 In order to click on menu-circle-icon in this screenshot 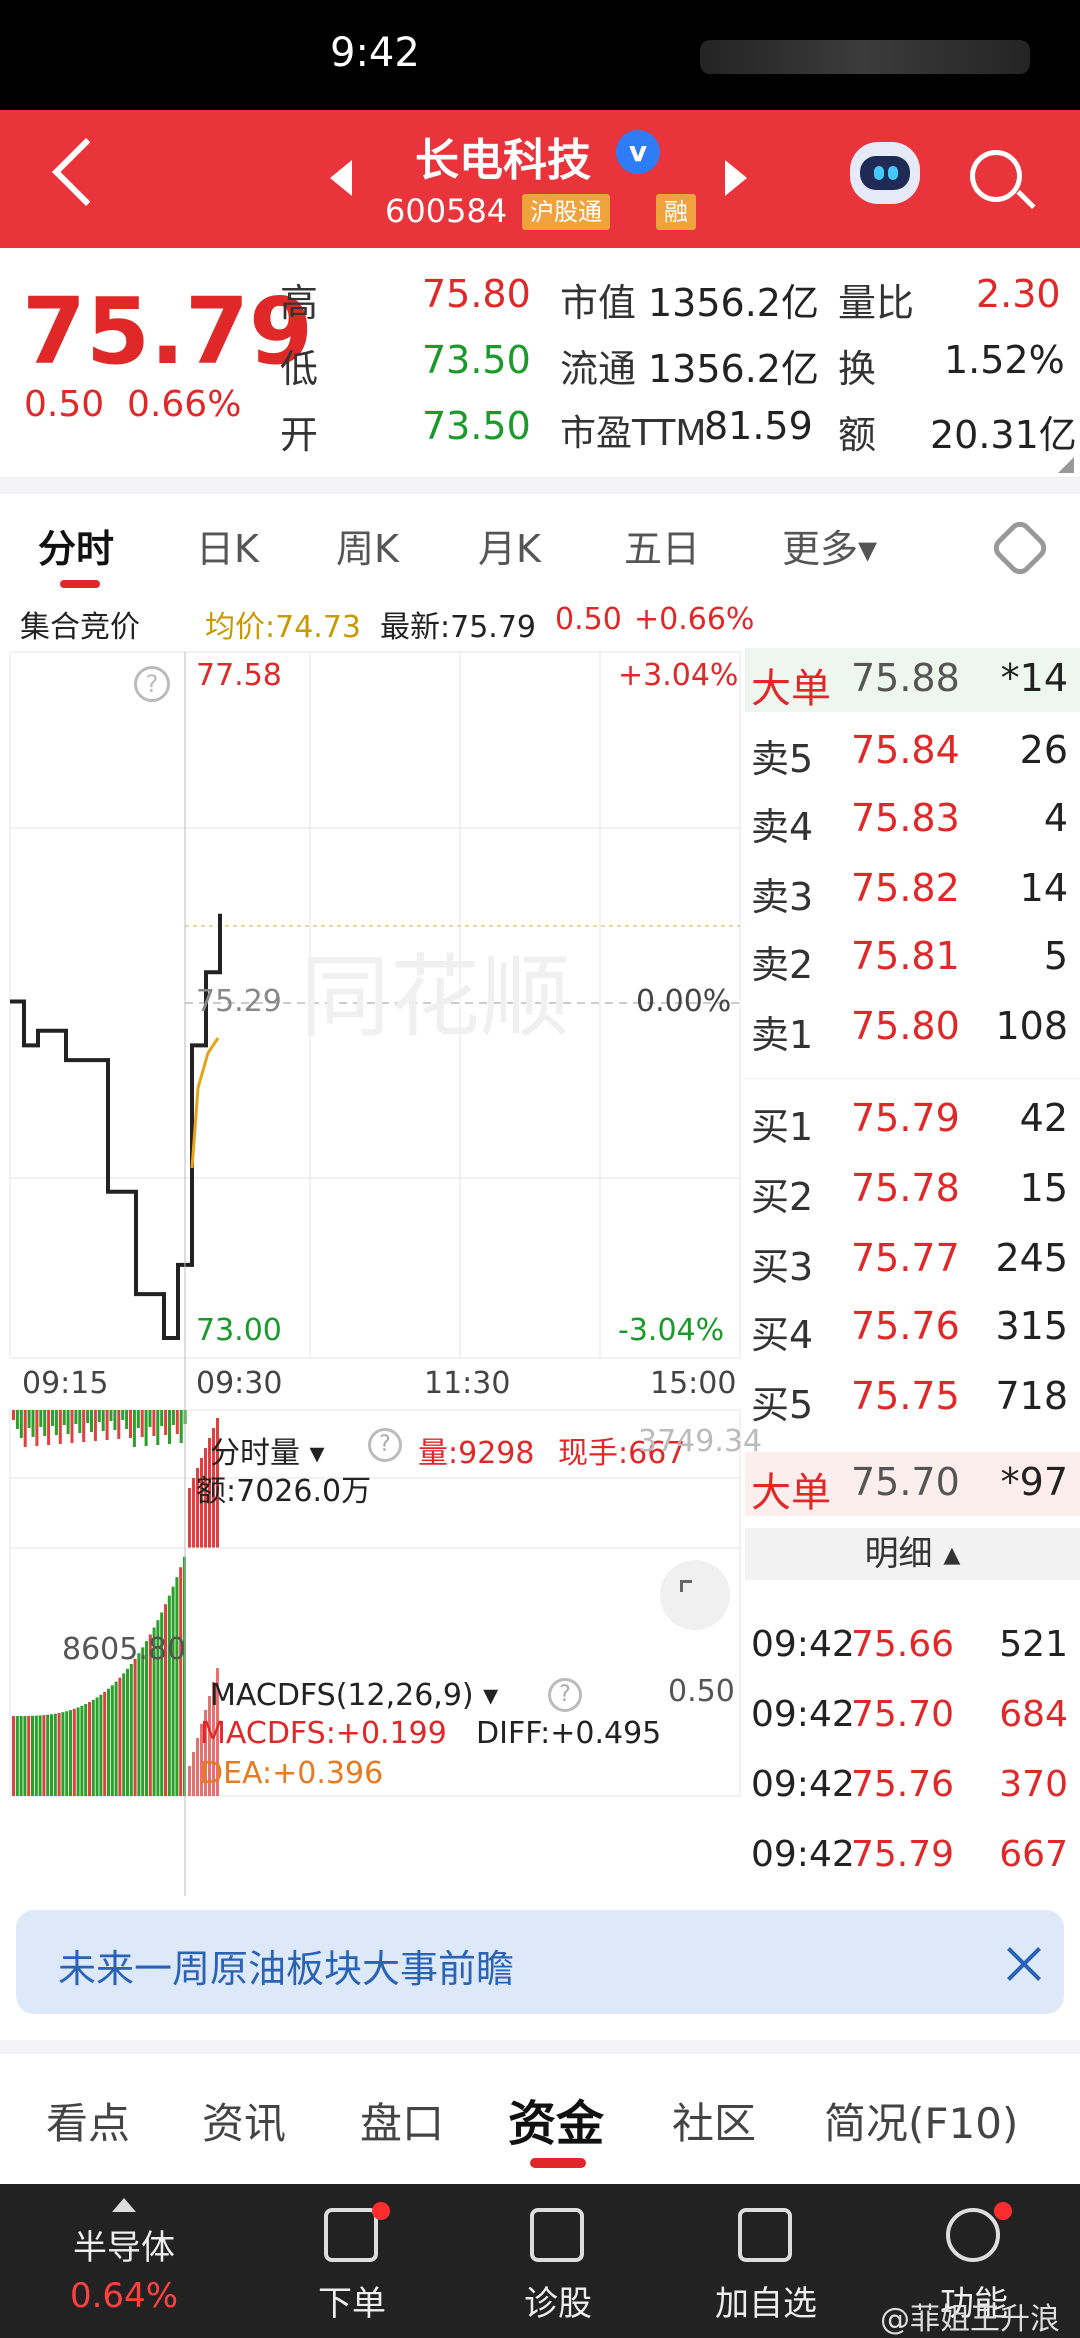, I will do `click(973, 2235)`.